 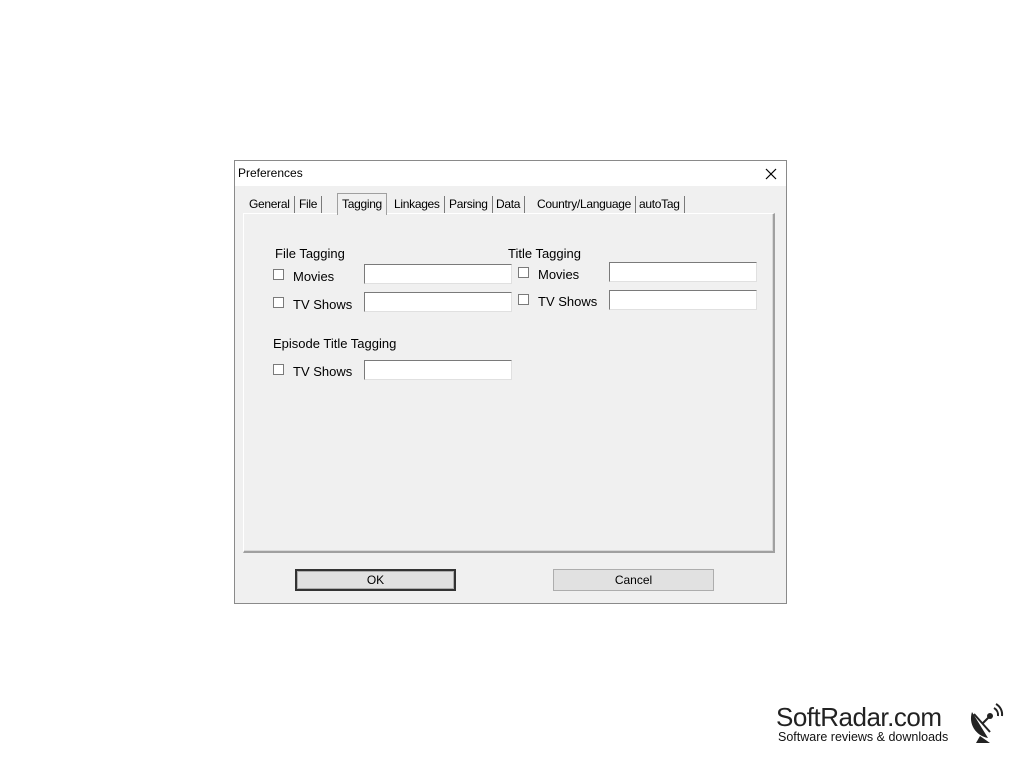 I want to click on tab-parsing: Parsing, so click(x=469, y=205).